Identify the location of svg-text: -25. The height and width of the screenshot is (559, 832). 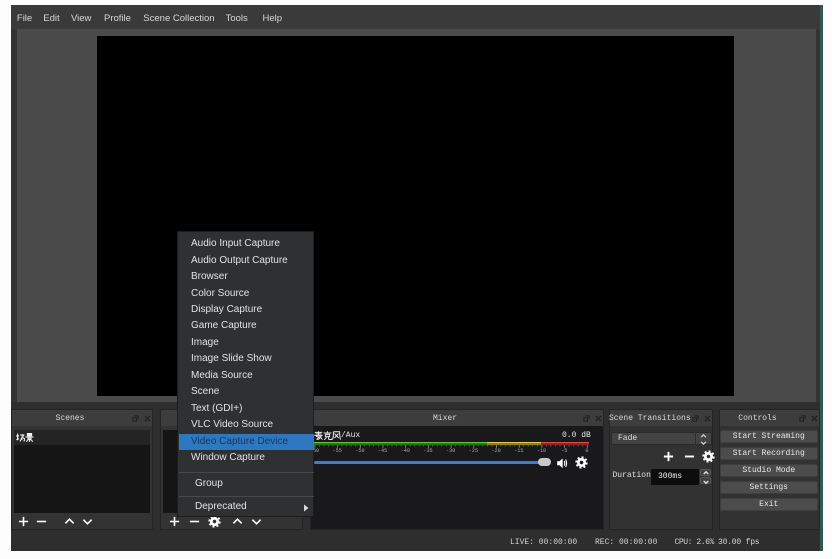
(473, 451).